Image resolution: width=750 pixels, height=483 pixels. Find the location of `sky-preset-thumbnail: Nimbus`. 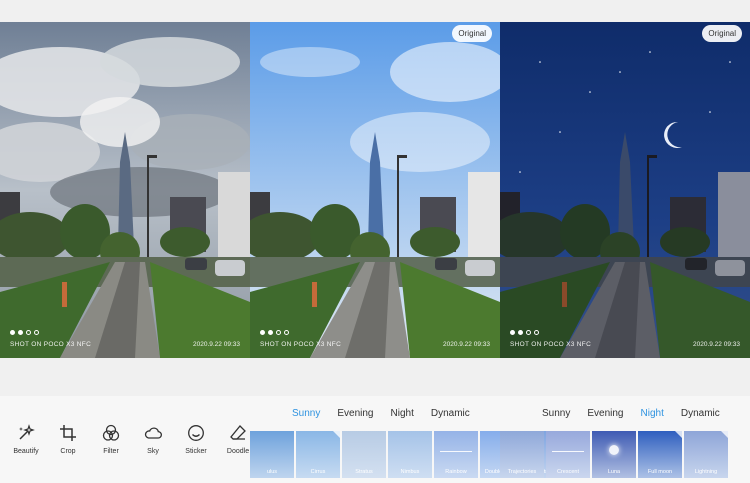

sky-preset-thumbnail: Nimbus is located at coordinates (410, 454).